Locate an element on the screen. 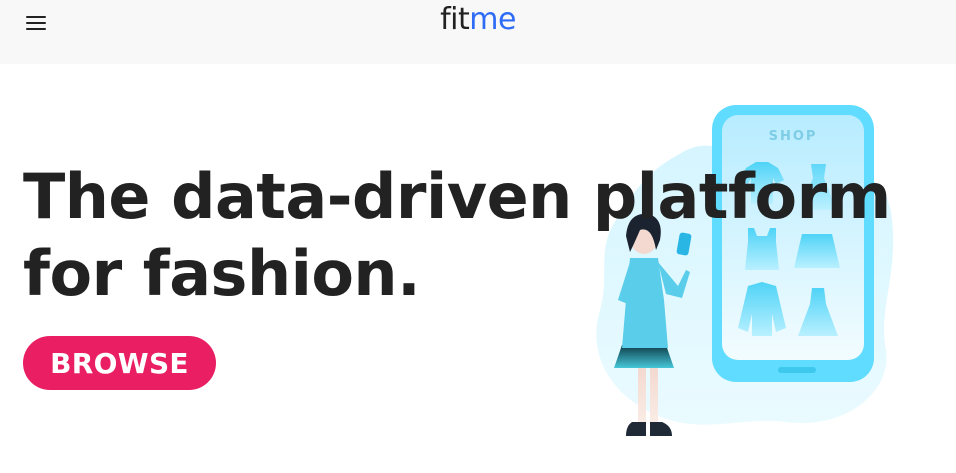 The image size is (956, 473). phone-home-button is located at coordinates (797, 370).